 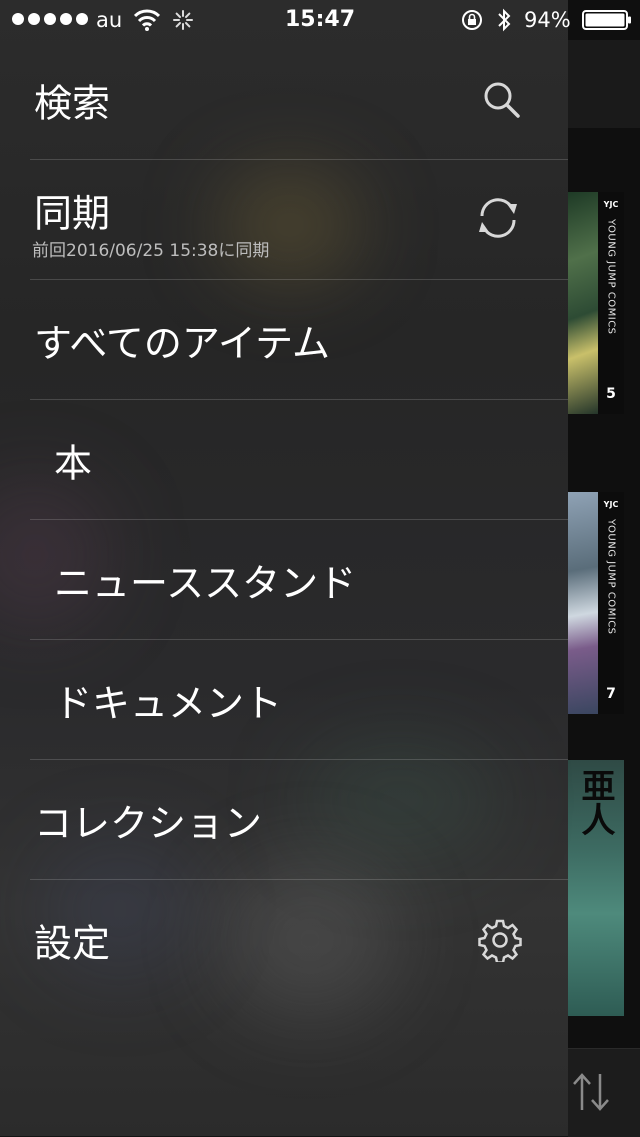 I want to click on menu-item-newsstand: ニューススタンド, so click(x=284, y=580).